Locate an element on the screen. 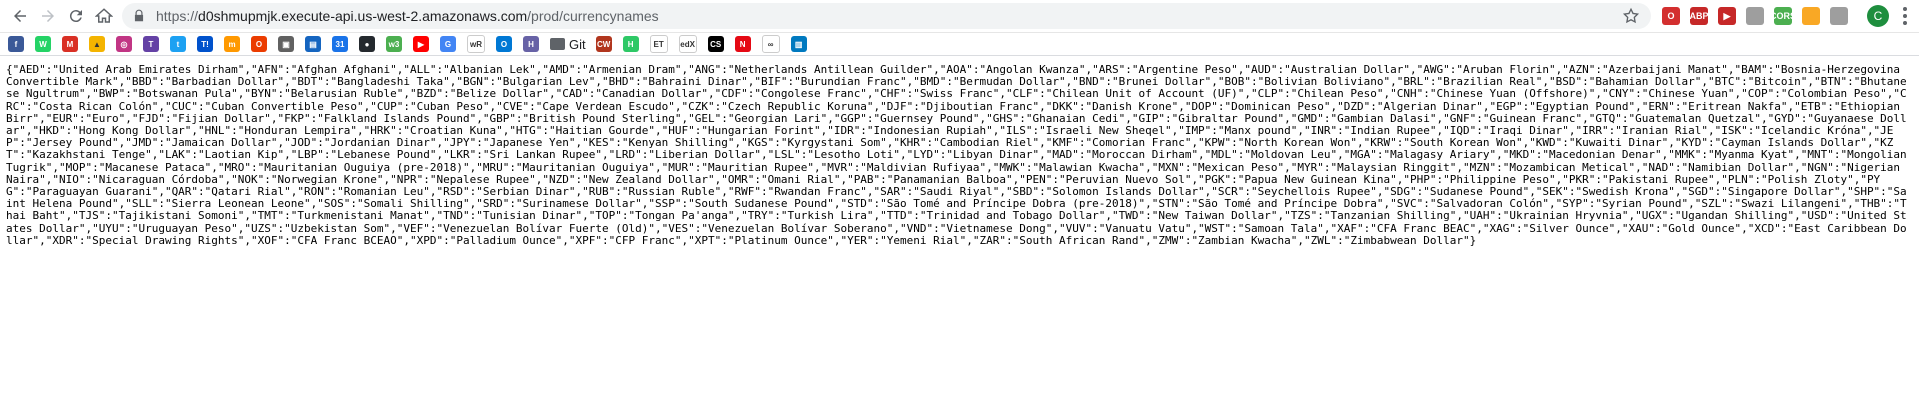 The width and height of the screenshot is (1919, 405). calendar-icon: 31 is located at coordinates (340, 44).